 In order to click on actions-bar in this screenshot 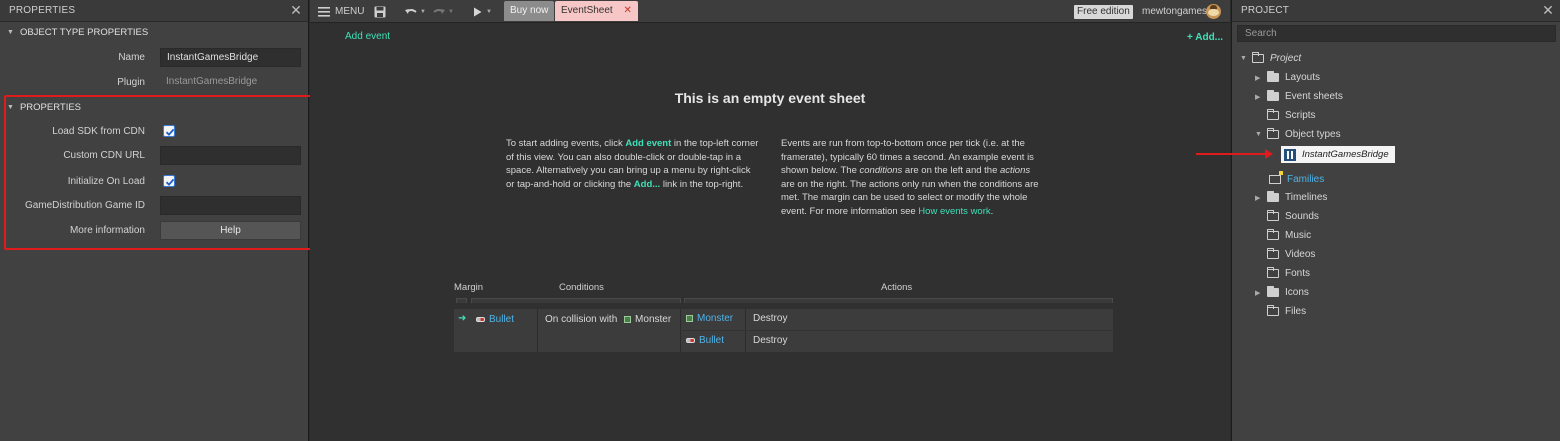, I will do `click(898, 300)`.